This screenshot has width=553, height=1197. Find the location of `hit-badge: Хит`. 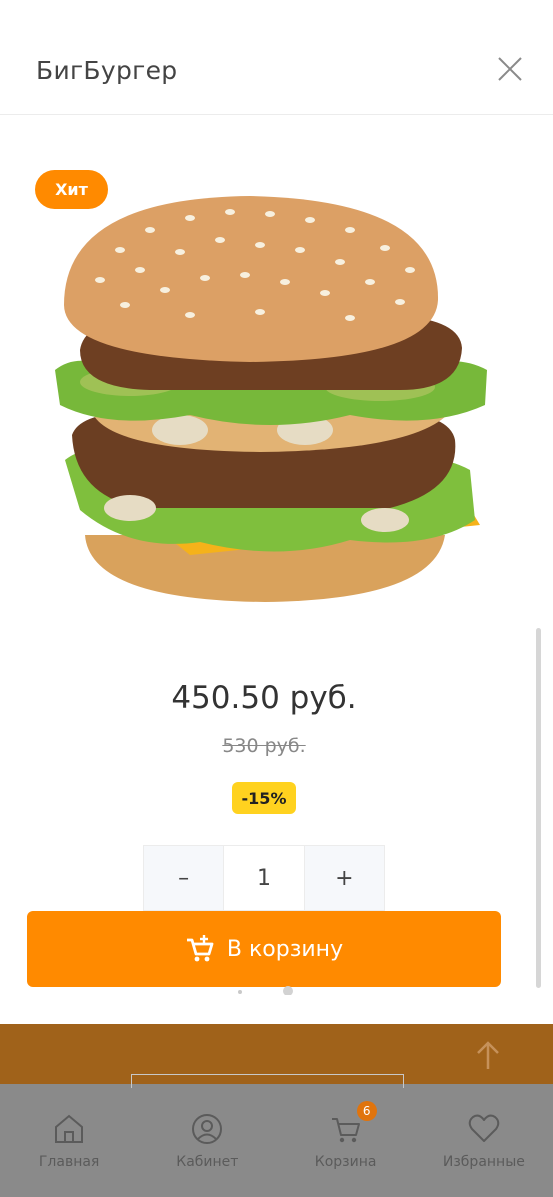

hit-badge: Хит is located at coordinates (71, 189).